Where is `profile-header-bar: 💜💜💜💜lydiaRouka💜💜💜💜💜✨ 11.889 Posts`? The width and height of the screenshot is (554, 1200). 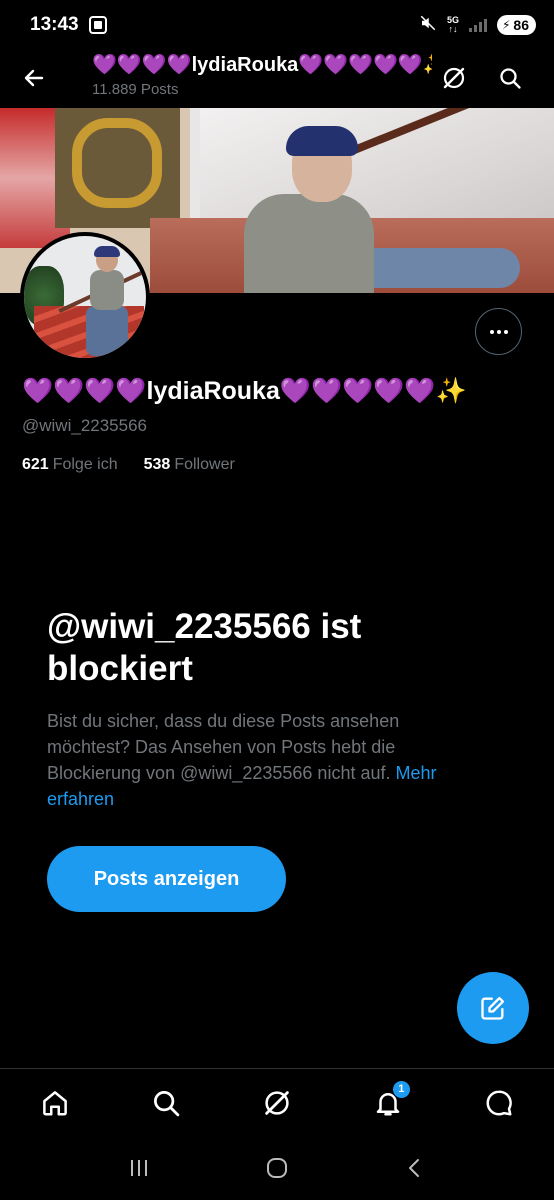 profile-header-bar: 💜💜💜💜lydiaRouka💜💜💜💜💜✨ 11.889 Posts is located at coordinates (277, 78).